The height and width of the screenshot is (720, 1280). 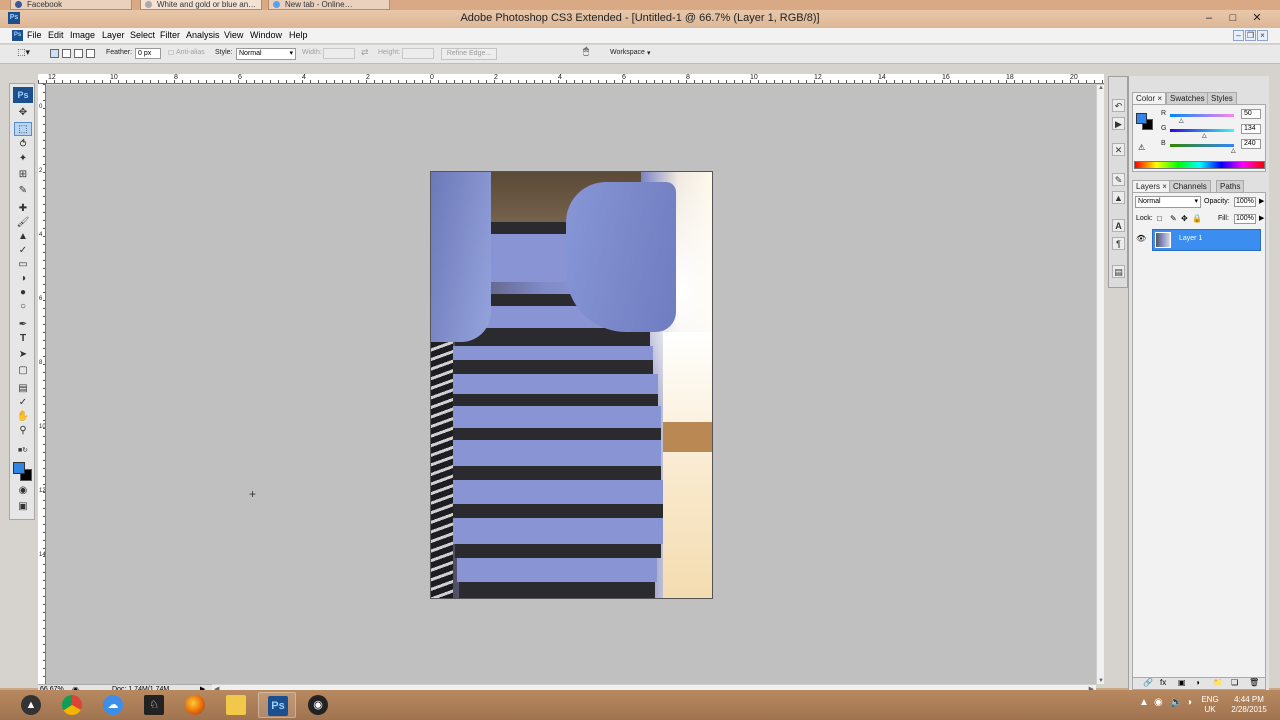 What do you see at coordinates (1144, 702) in the screenshot?
I see `tray-expand-icon: ▲` at bounding box center [1144, 702].